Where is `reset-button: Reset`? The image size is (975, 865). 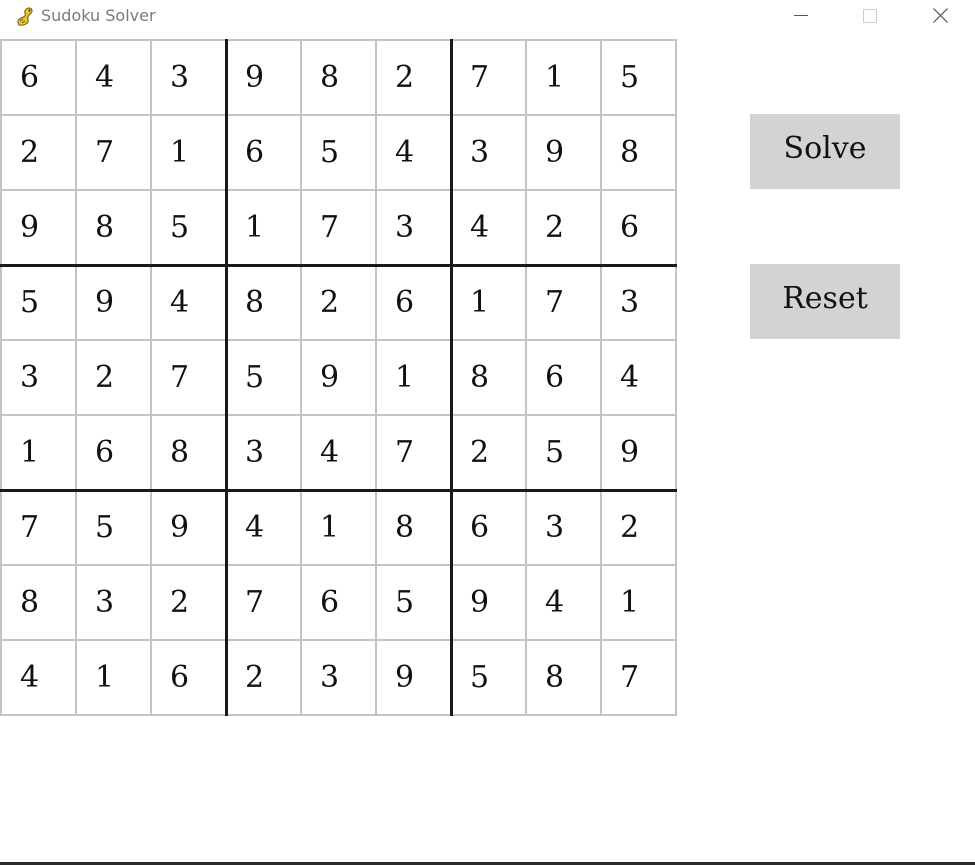 reset-button: Reset is located at coordinates (825, 301).